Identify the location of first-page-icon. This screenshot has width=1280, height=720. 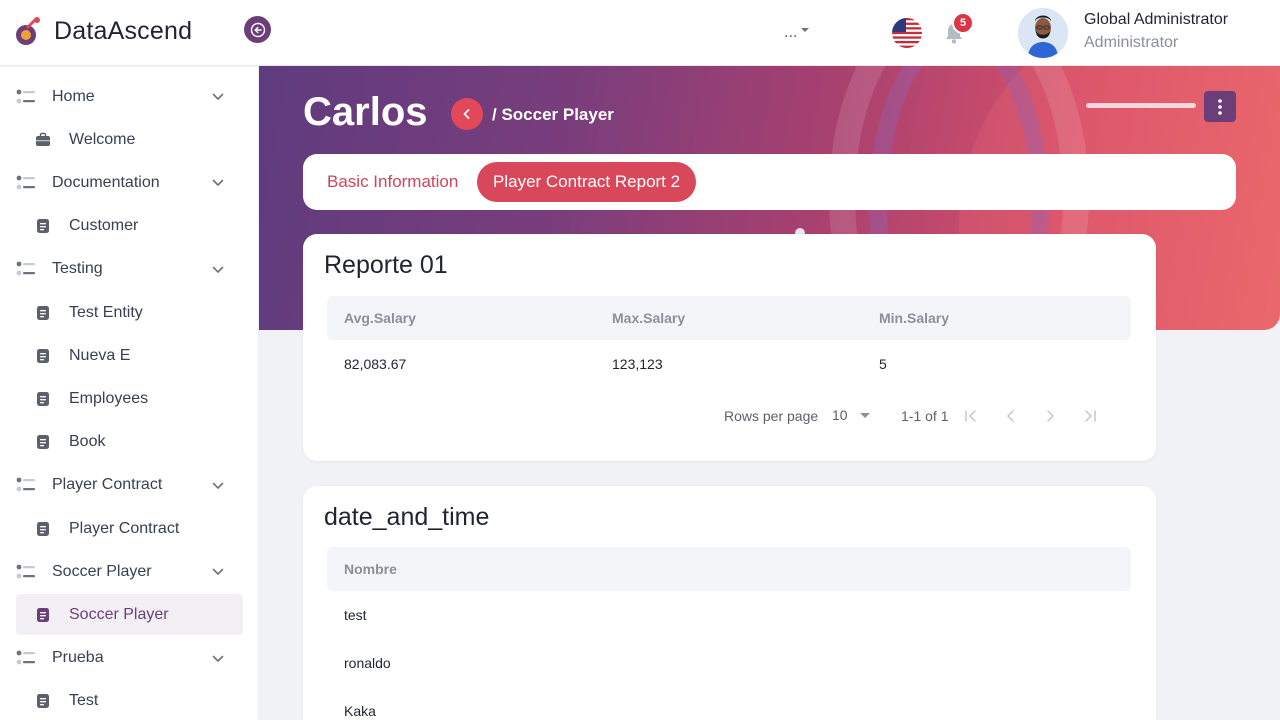
(971, 416).